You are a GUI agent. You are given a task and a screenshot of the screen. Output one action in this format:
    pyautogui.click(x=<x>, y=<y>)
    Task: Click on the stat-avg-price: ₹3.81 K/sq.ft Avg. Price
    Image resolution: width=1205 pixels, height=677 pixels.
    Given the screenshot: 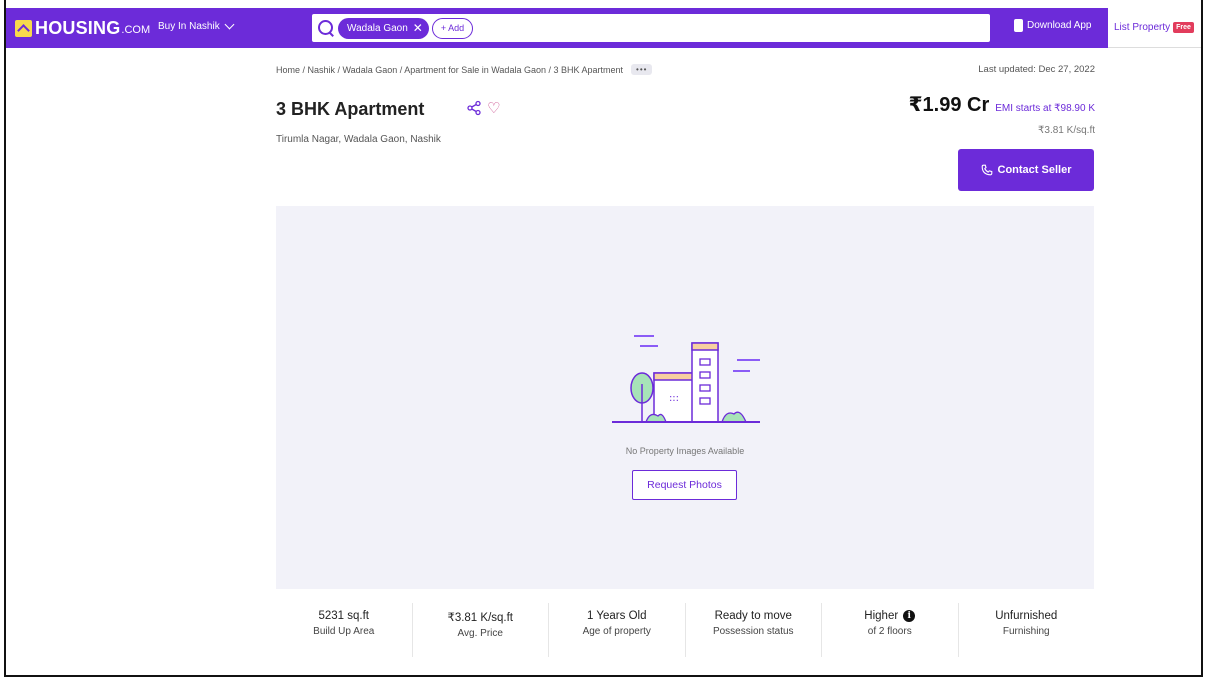 What is the action you would take?
    pyautogui.click(x=481, y=630)
    